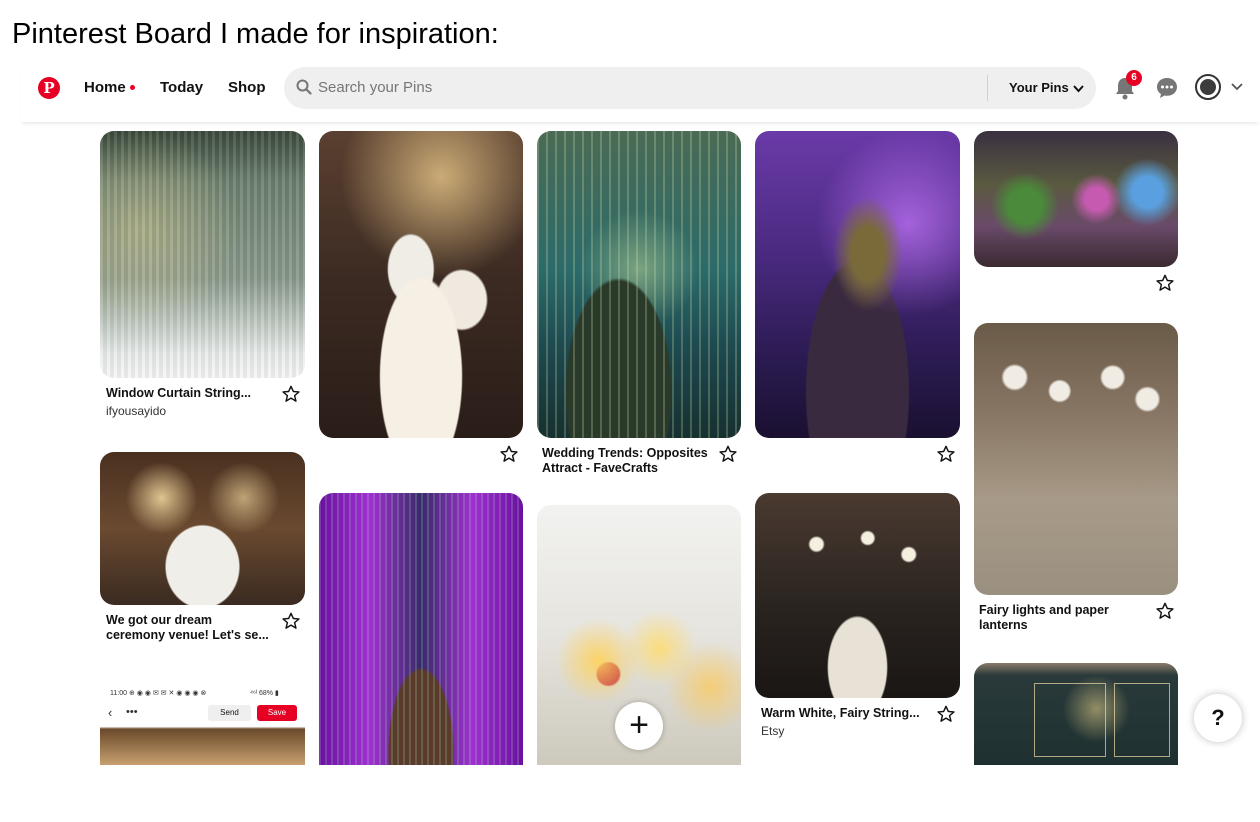  Describe the element at coordinates (857, 595) in the screenshot. I see `pin-image-warm-white` at that location.